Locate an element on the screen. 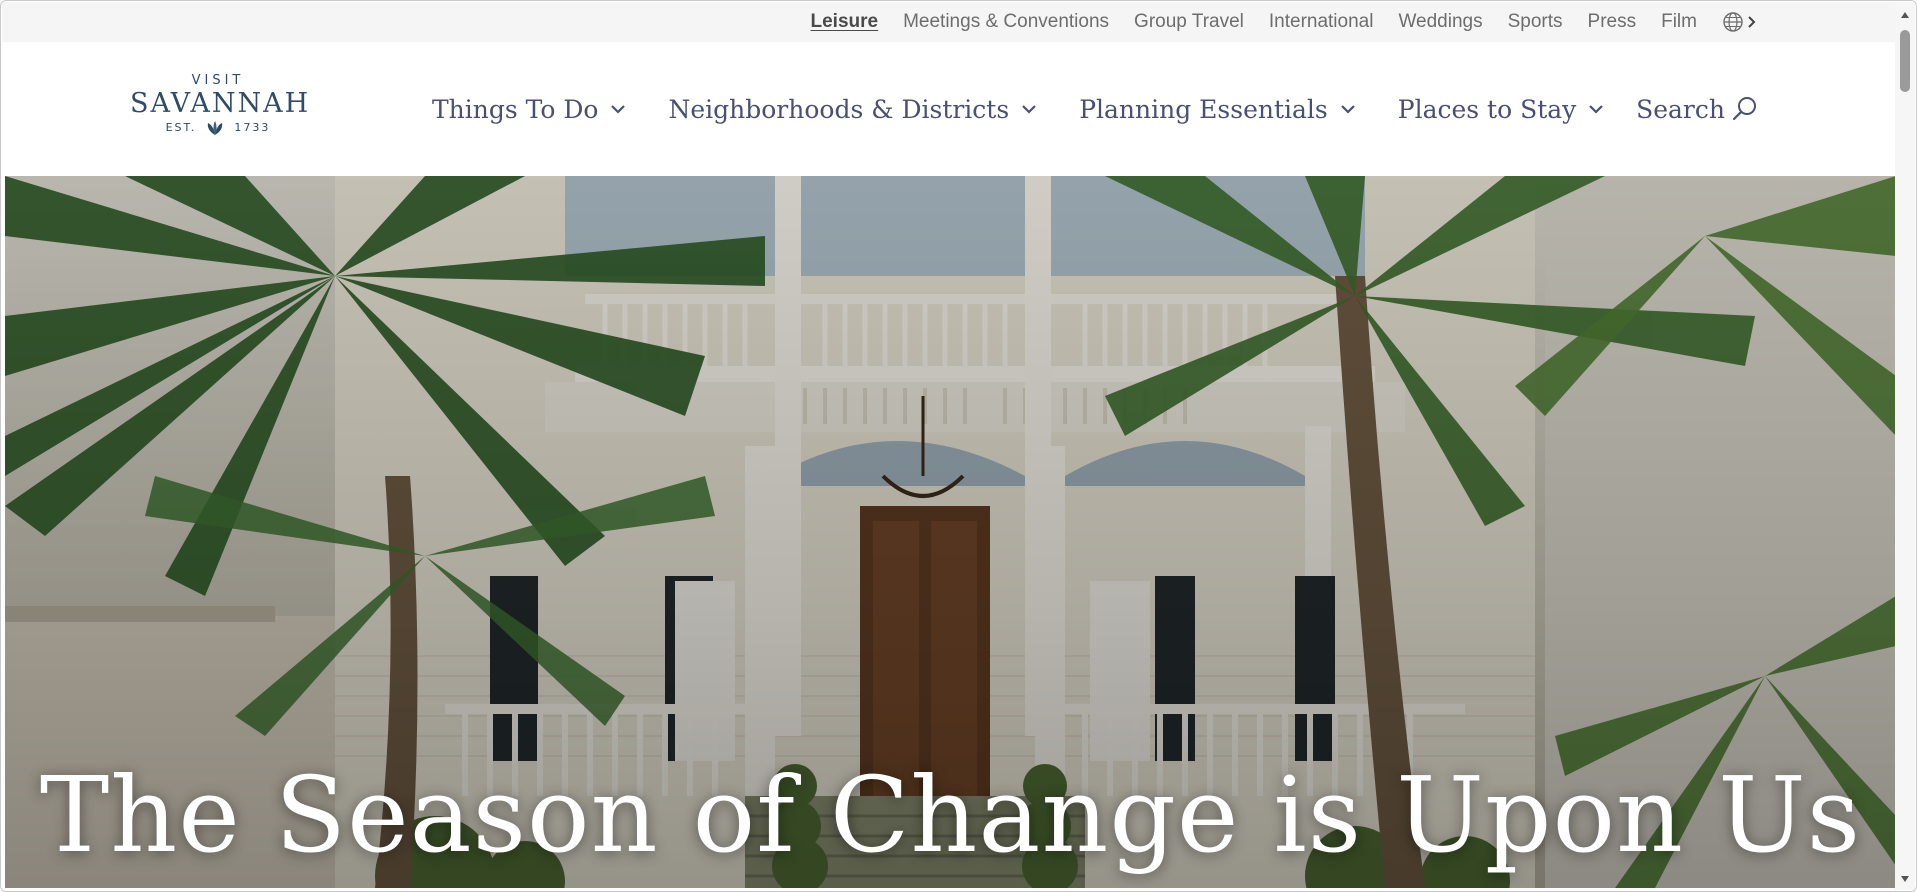 This screenshot has width=1917, height=892. search-icon is located at coordinates (1744, 109).